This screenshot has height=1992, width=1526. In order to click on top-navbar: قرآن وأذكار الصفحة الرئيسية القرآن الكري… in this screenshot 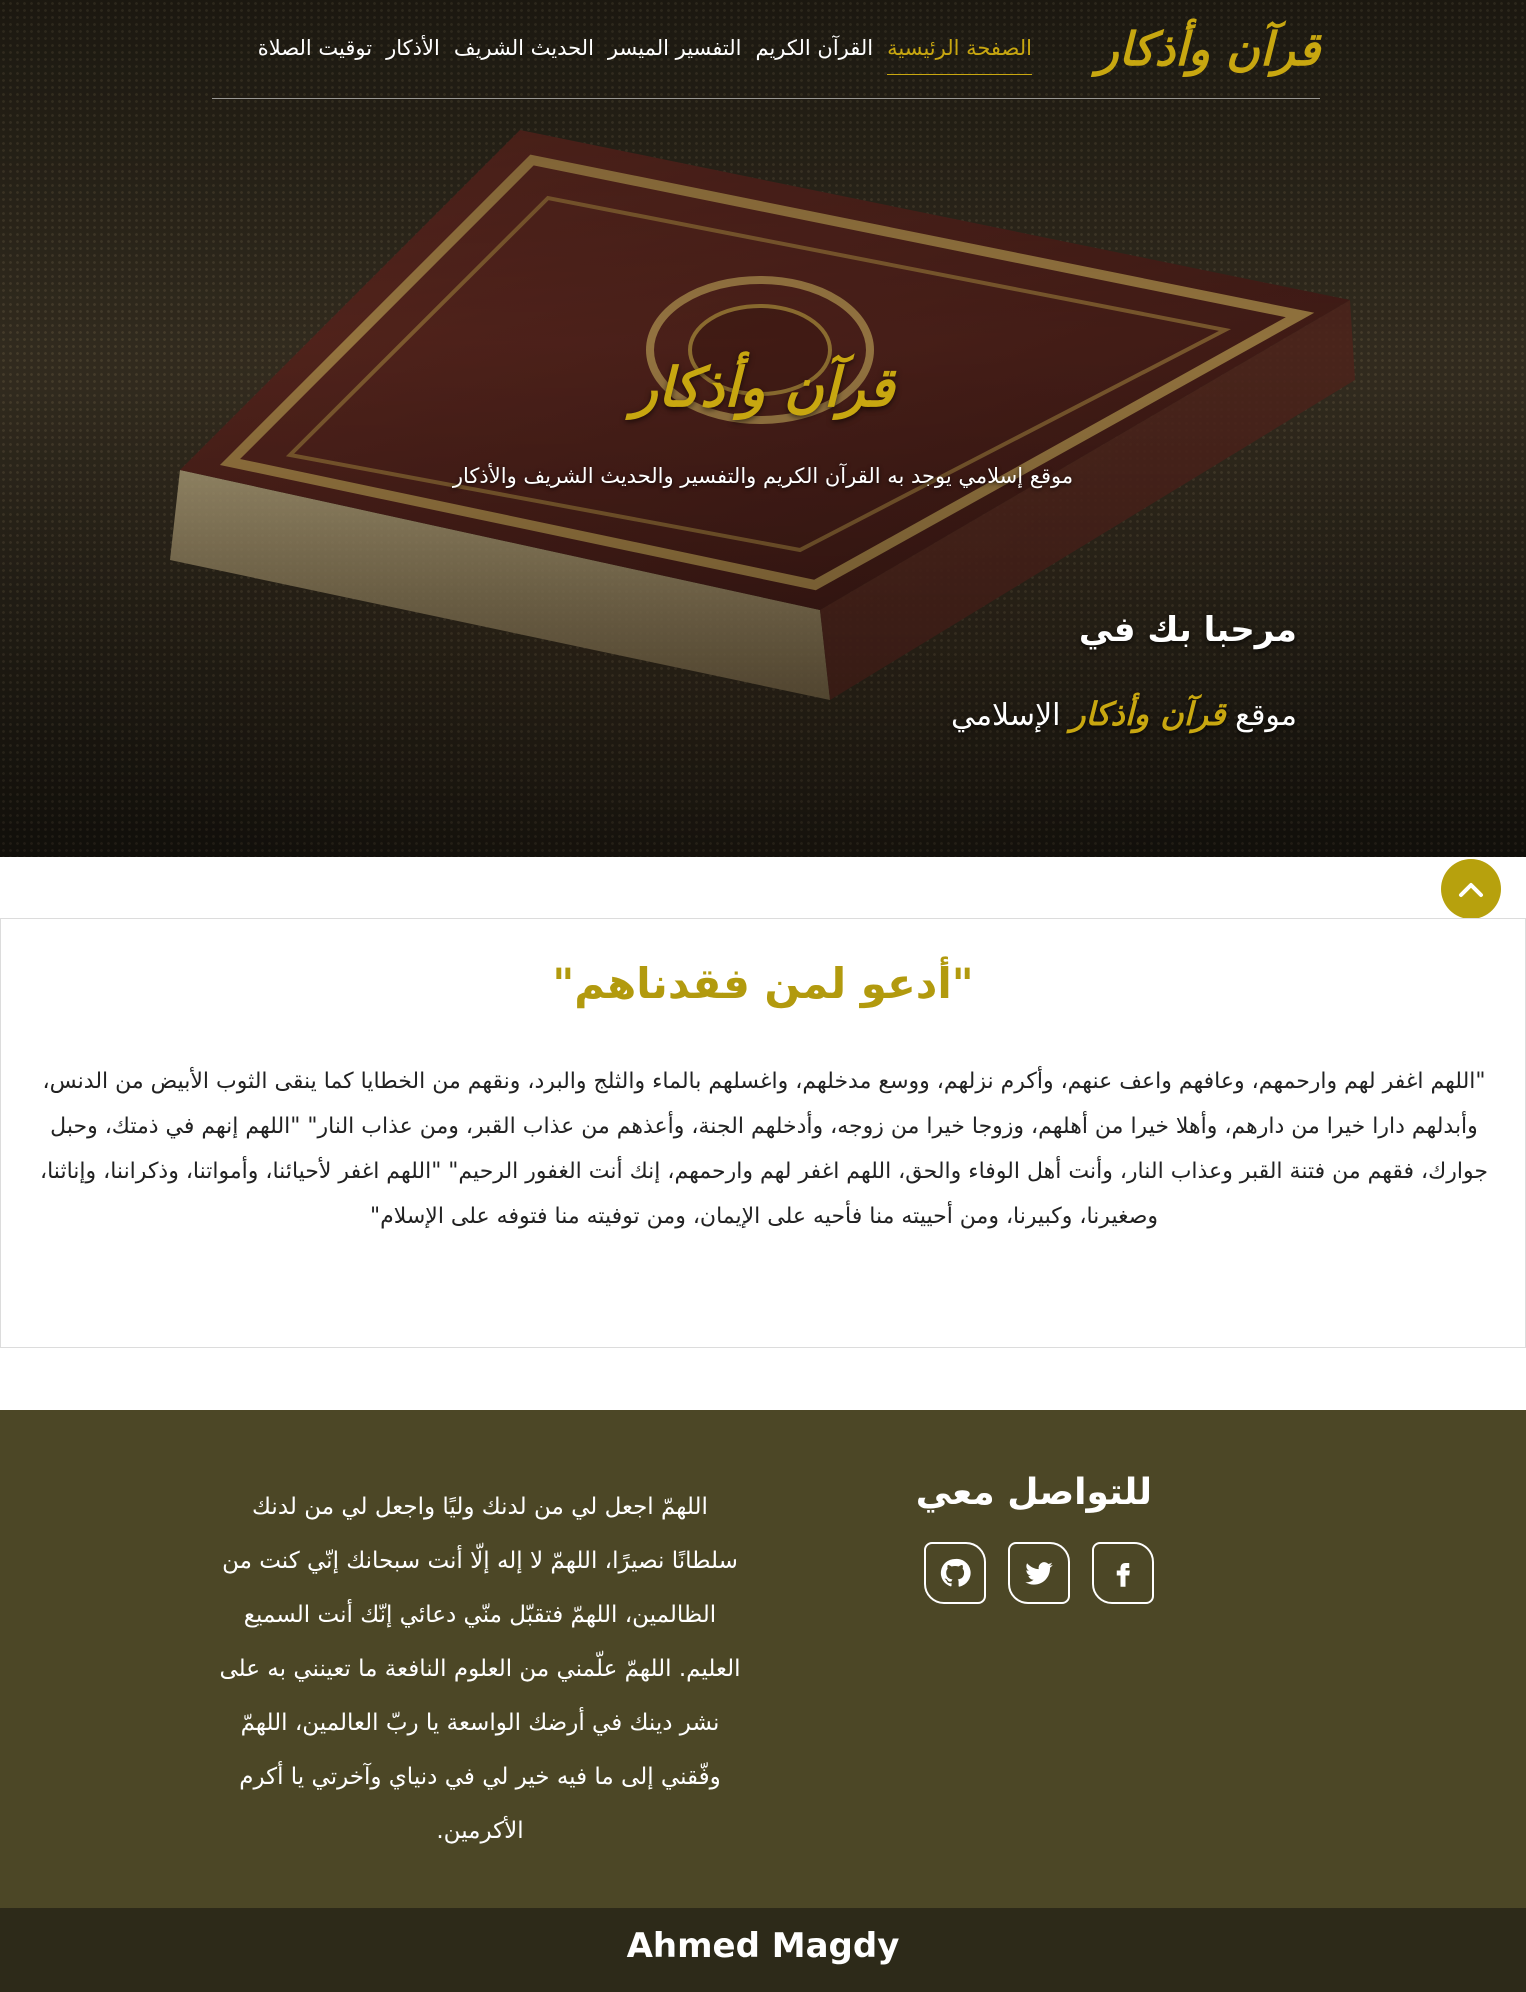, I will do `click(766, 49)`.